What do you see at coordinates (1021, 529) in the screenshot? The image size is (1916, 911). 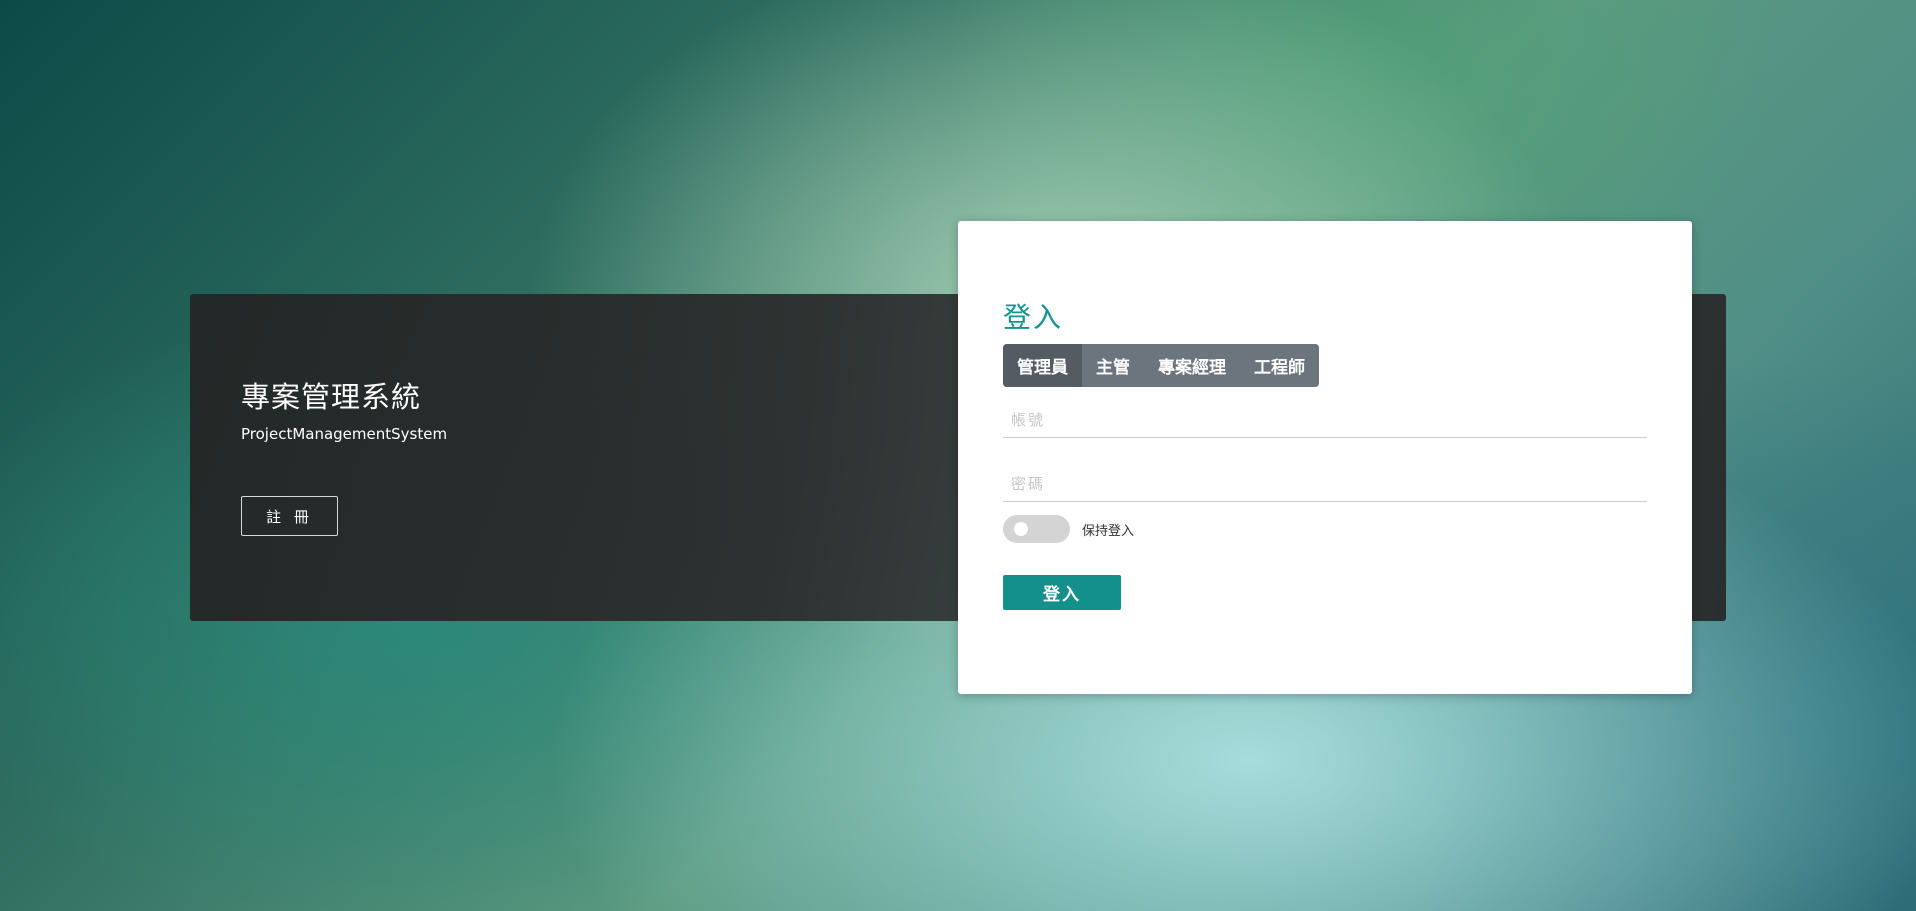 I see `toggle-knob` at bounding box center [1021, 529].